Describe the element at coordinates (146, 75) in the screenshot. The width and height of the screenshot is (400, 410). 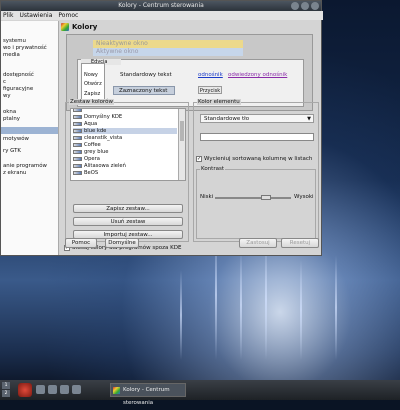
I see `preview-standard-text: Standardowy tekst` at that location.